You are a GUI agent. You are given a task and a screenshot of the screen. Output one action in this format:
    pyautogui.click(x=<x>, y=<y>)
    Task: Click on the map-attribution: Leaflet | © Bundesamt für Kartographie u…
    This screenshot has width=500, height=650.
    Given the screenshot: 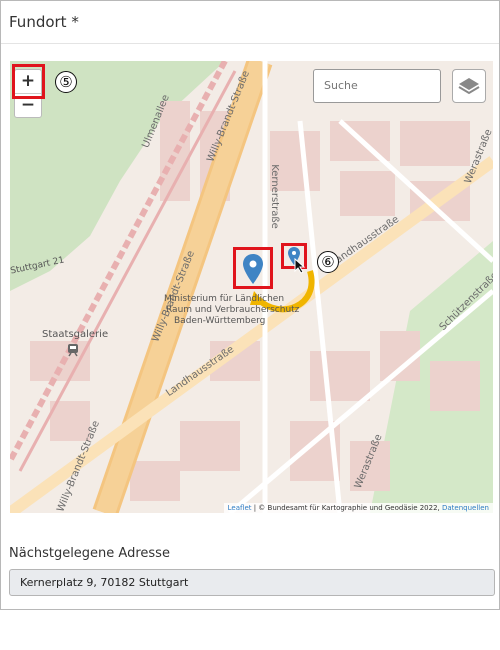 What is the action you would take?
    pyautogui.click(x=358, y=508)
    